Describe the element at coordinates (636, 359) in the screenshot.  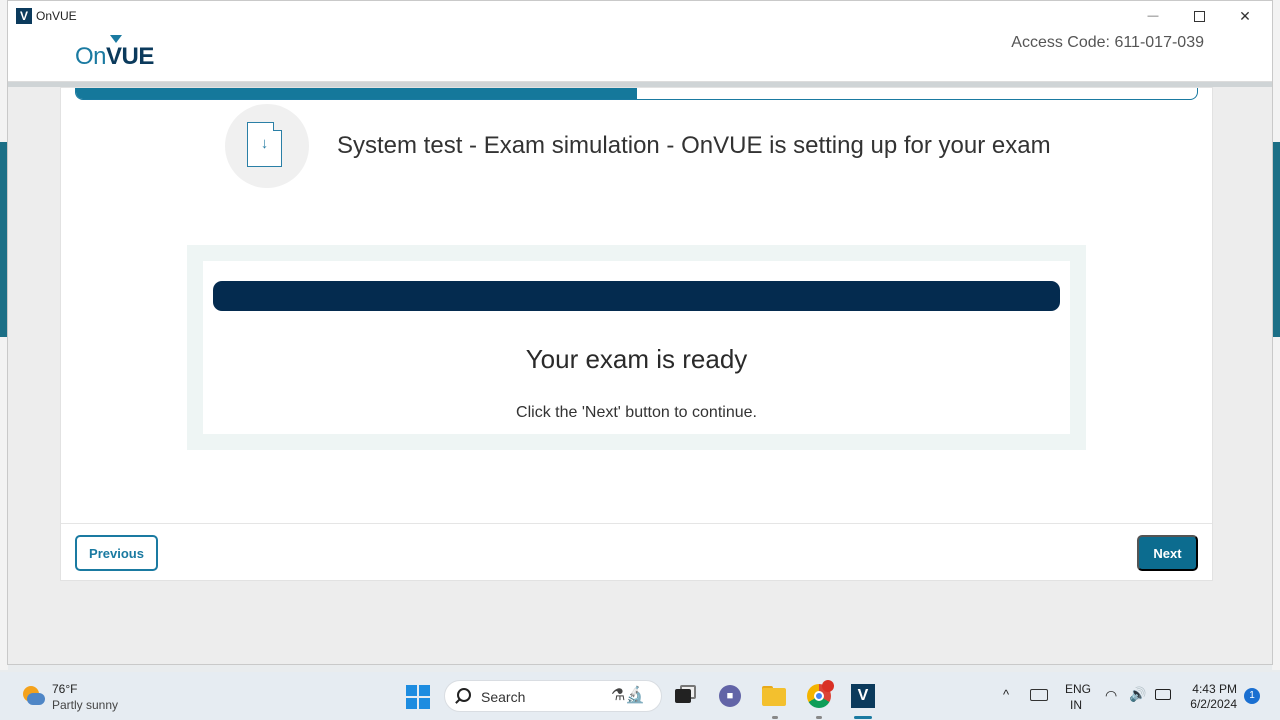
I see `status-title: Your exam is ready` at that location.